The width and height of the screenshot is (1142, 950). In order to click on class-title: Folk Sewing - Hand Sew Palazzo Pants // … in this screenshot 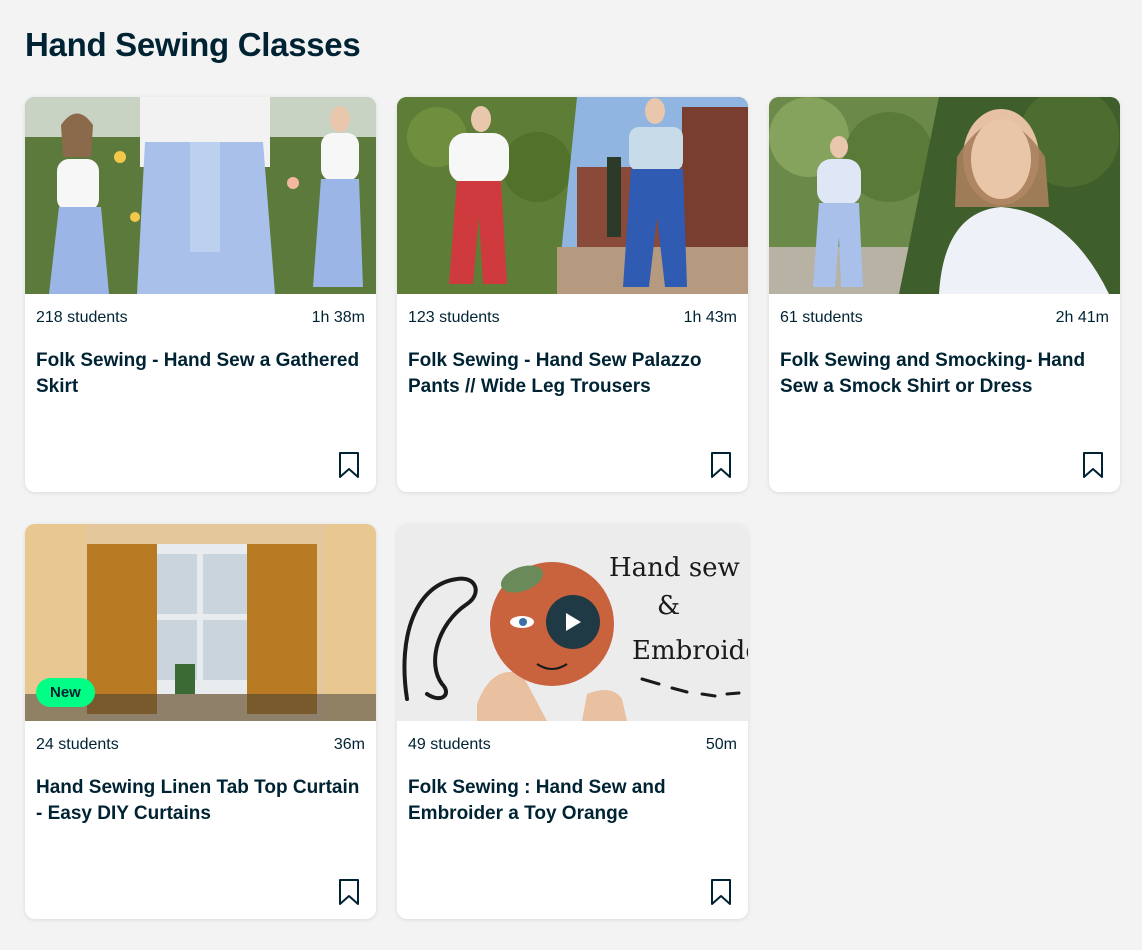, I will do `click(570, 374)`.